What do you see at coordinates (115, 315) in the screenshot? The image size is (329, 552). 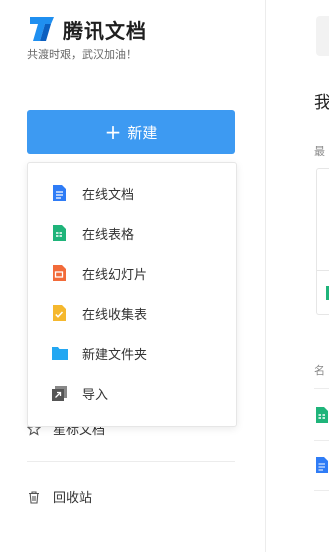 I see `menu-item-label: 在线收集表` at bounding box center [115, 315].